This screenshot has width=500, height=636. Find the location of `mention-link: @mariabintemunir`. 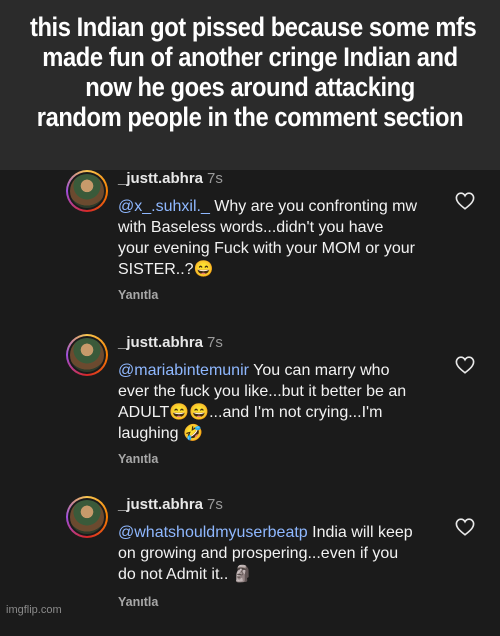

mention-link: @mariabintemunir is located at coordinates (183, 370).